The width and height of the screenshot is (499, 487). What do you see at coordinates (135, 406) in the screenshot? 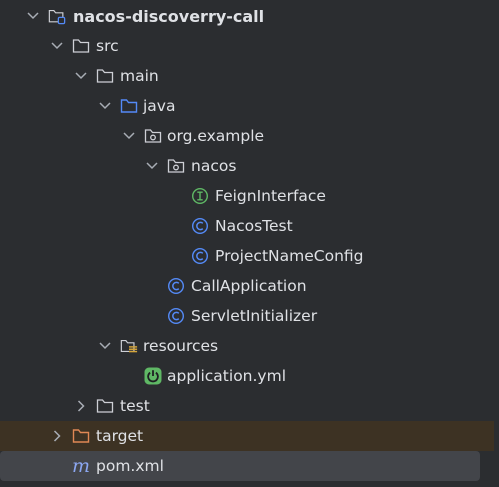
I see `tree-item-label: test` at bounding box center [135, 406].